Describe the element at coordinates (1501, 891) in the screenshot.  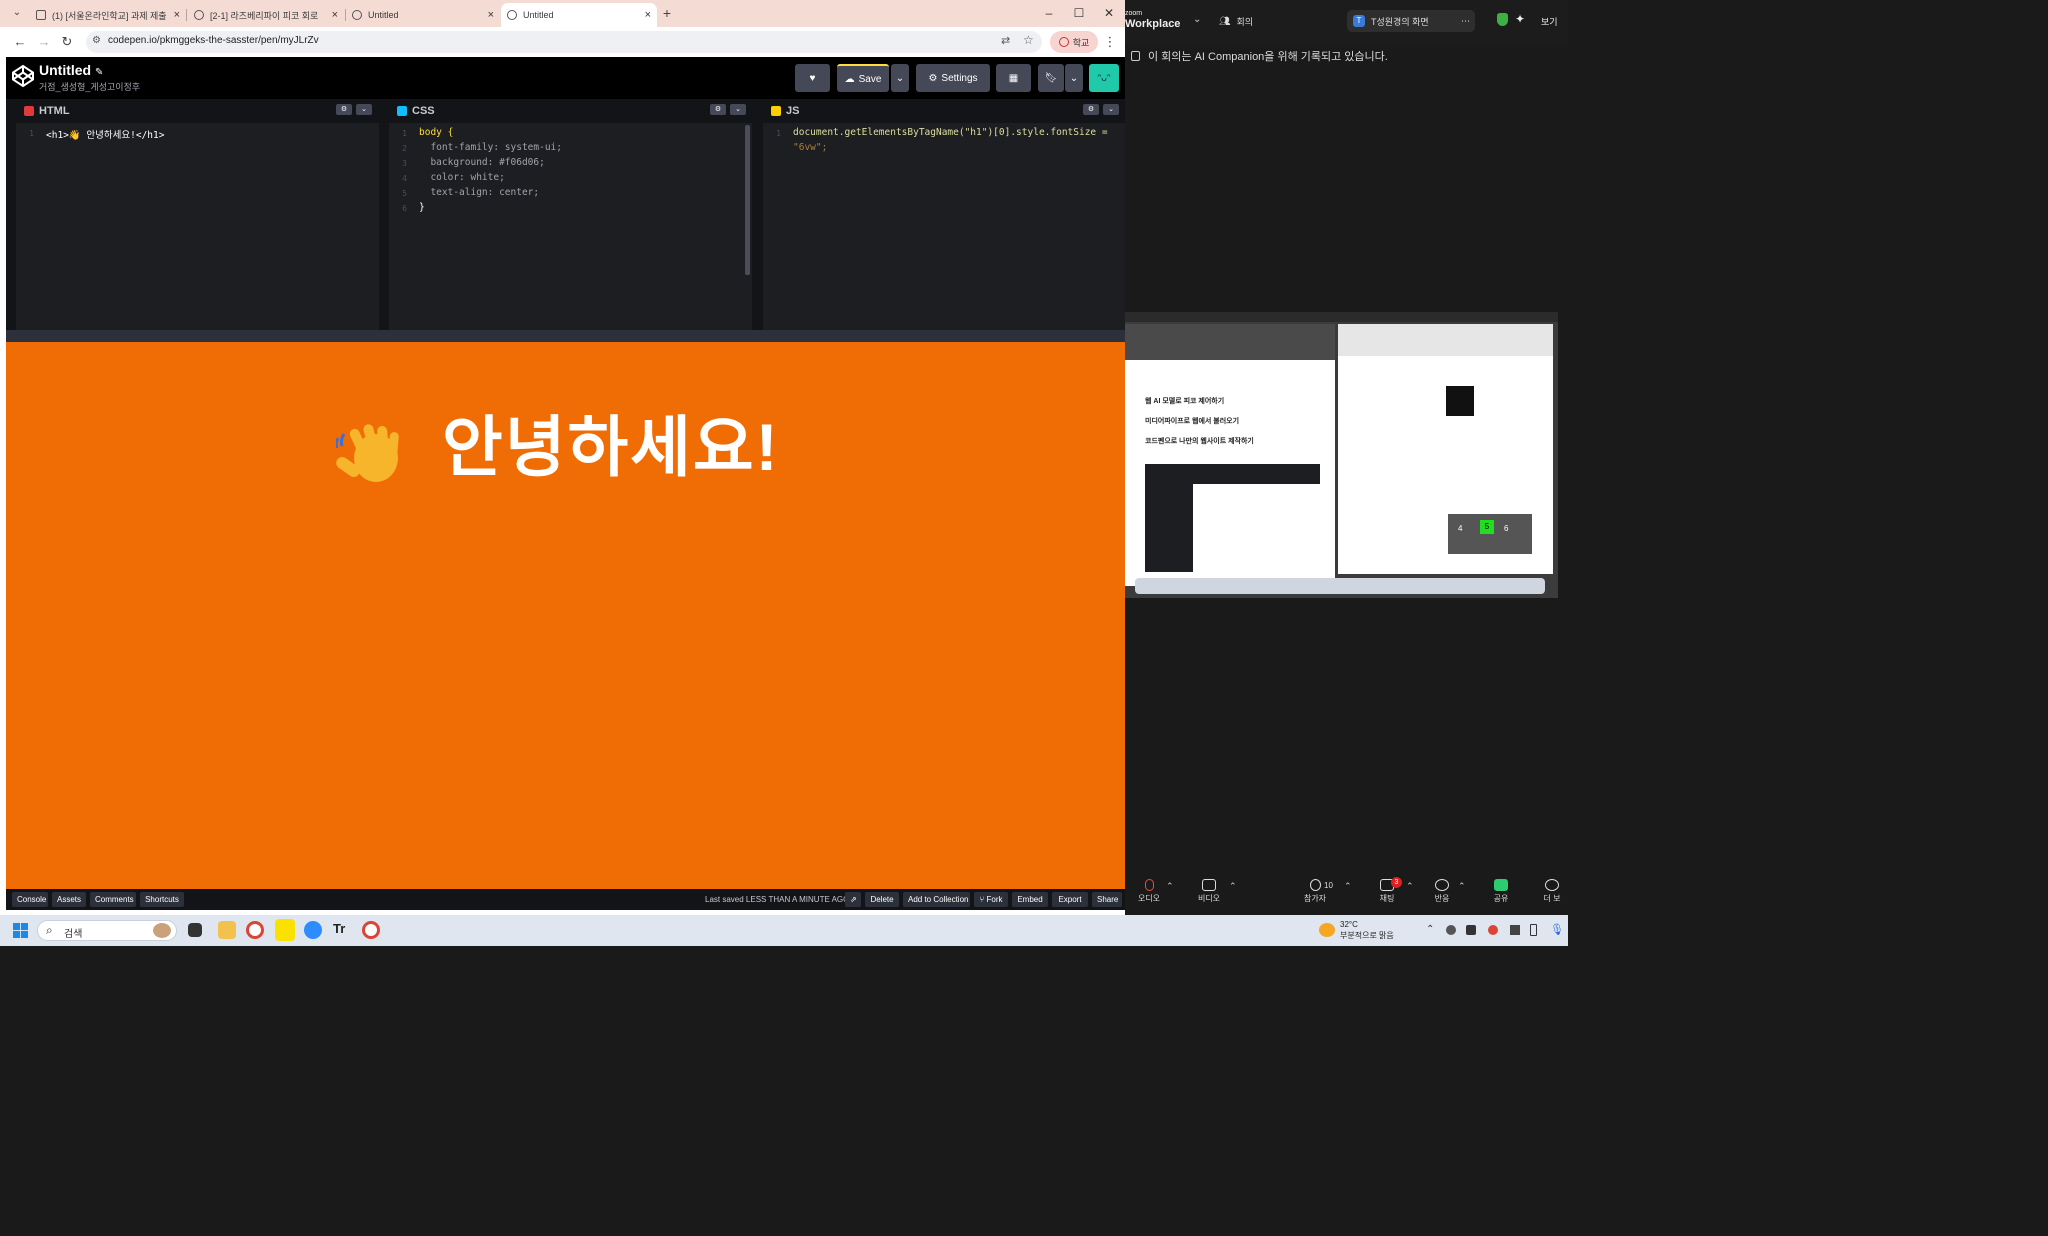
I see `share-screen-button: 공유` at that location.